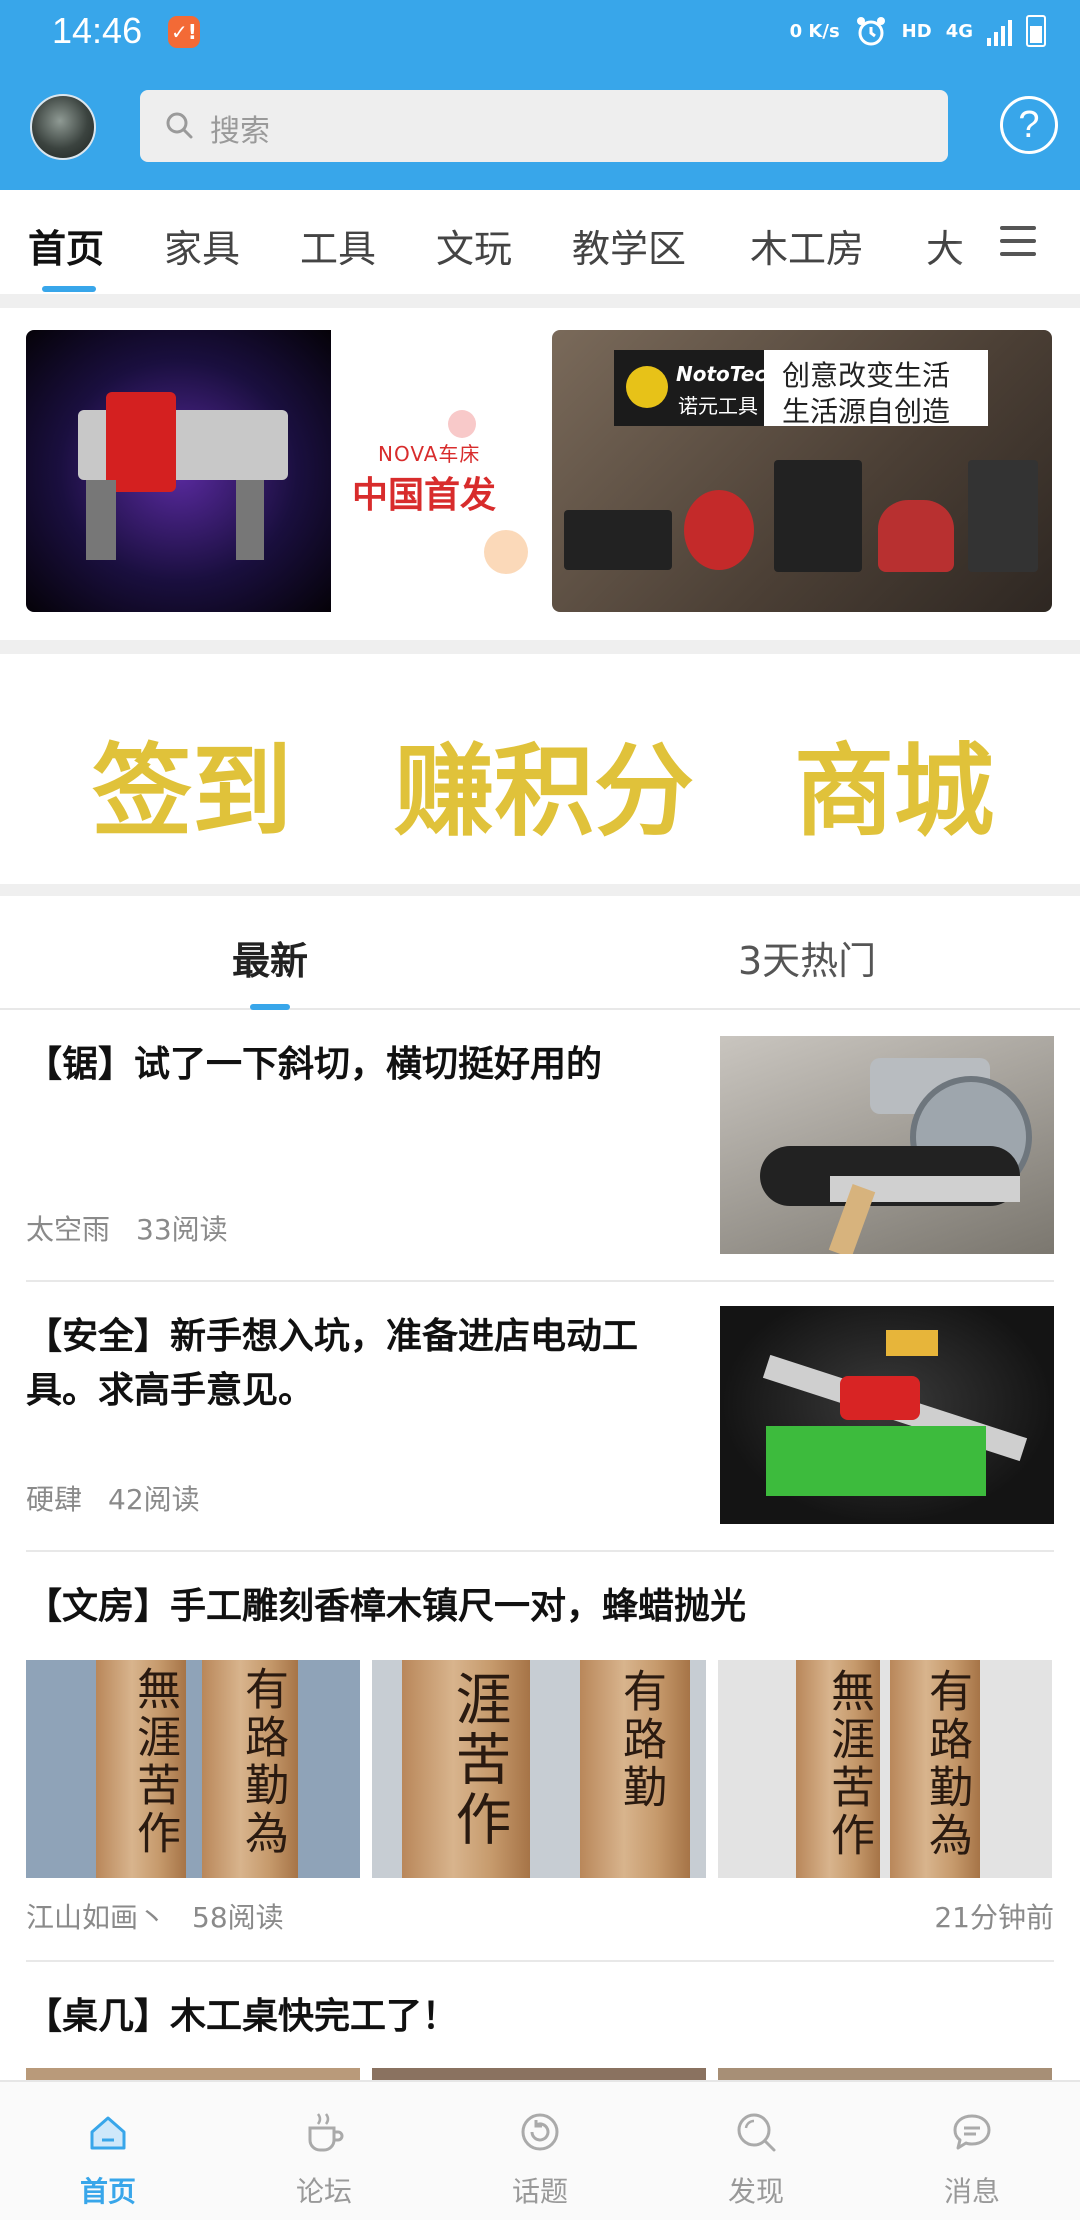  Describe the element at coordinates (870, 31) in the screenshot. I see `alarm-icon` at that location.